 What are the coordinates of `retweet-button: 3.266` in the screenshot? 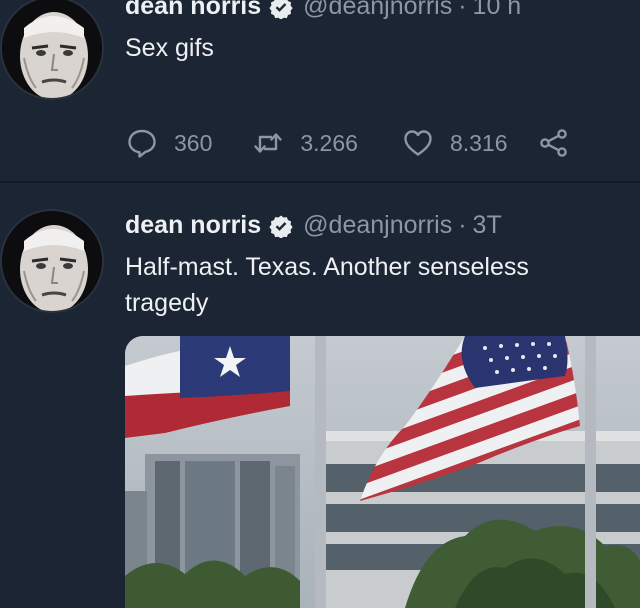 It's located at (305, 143).